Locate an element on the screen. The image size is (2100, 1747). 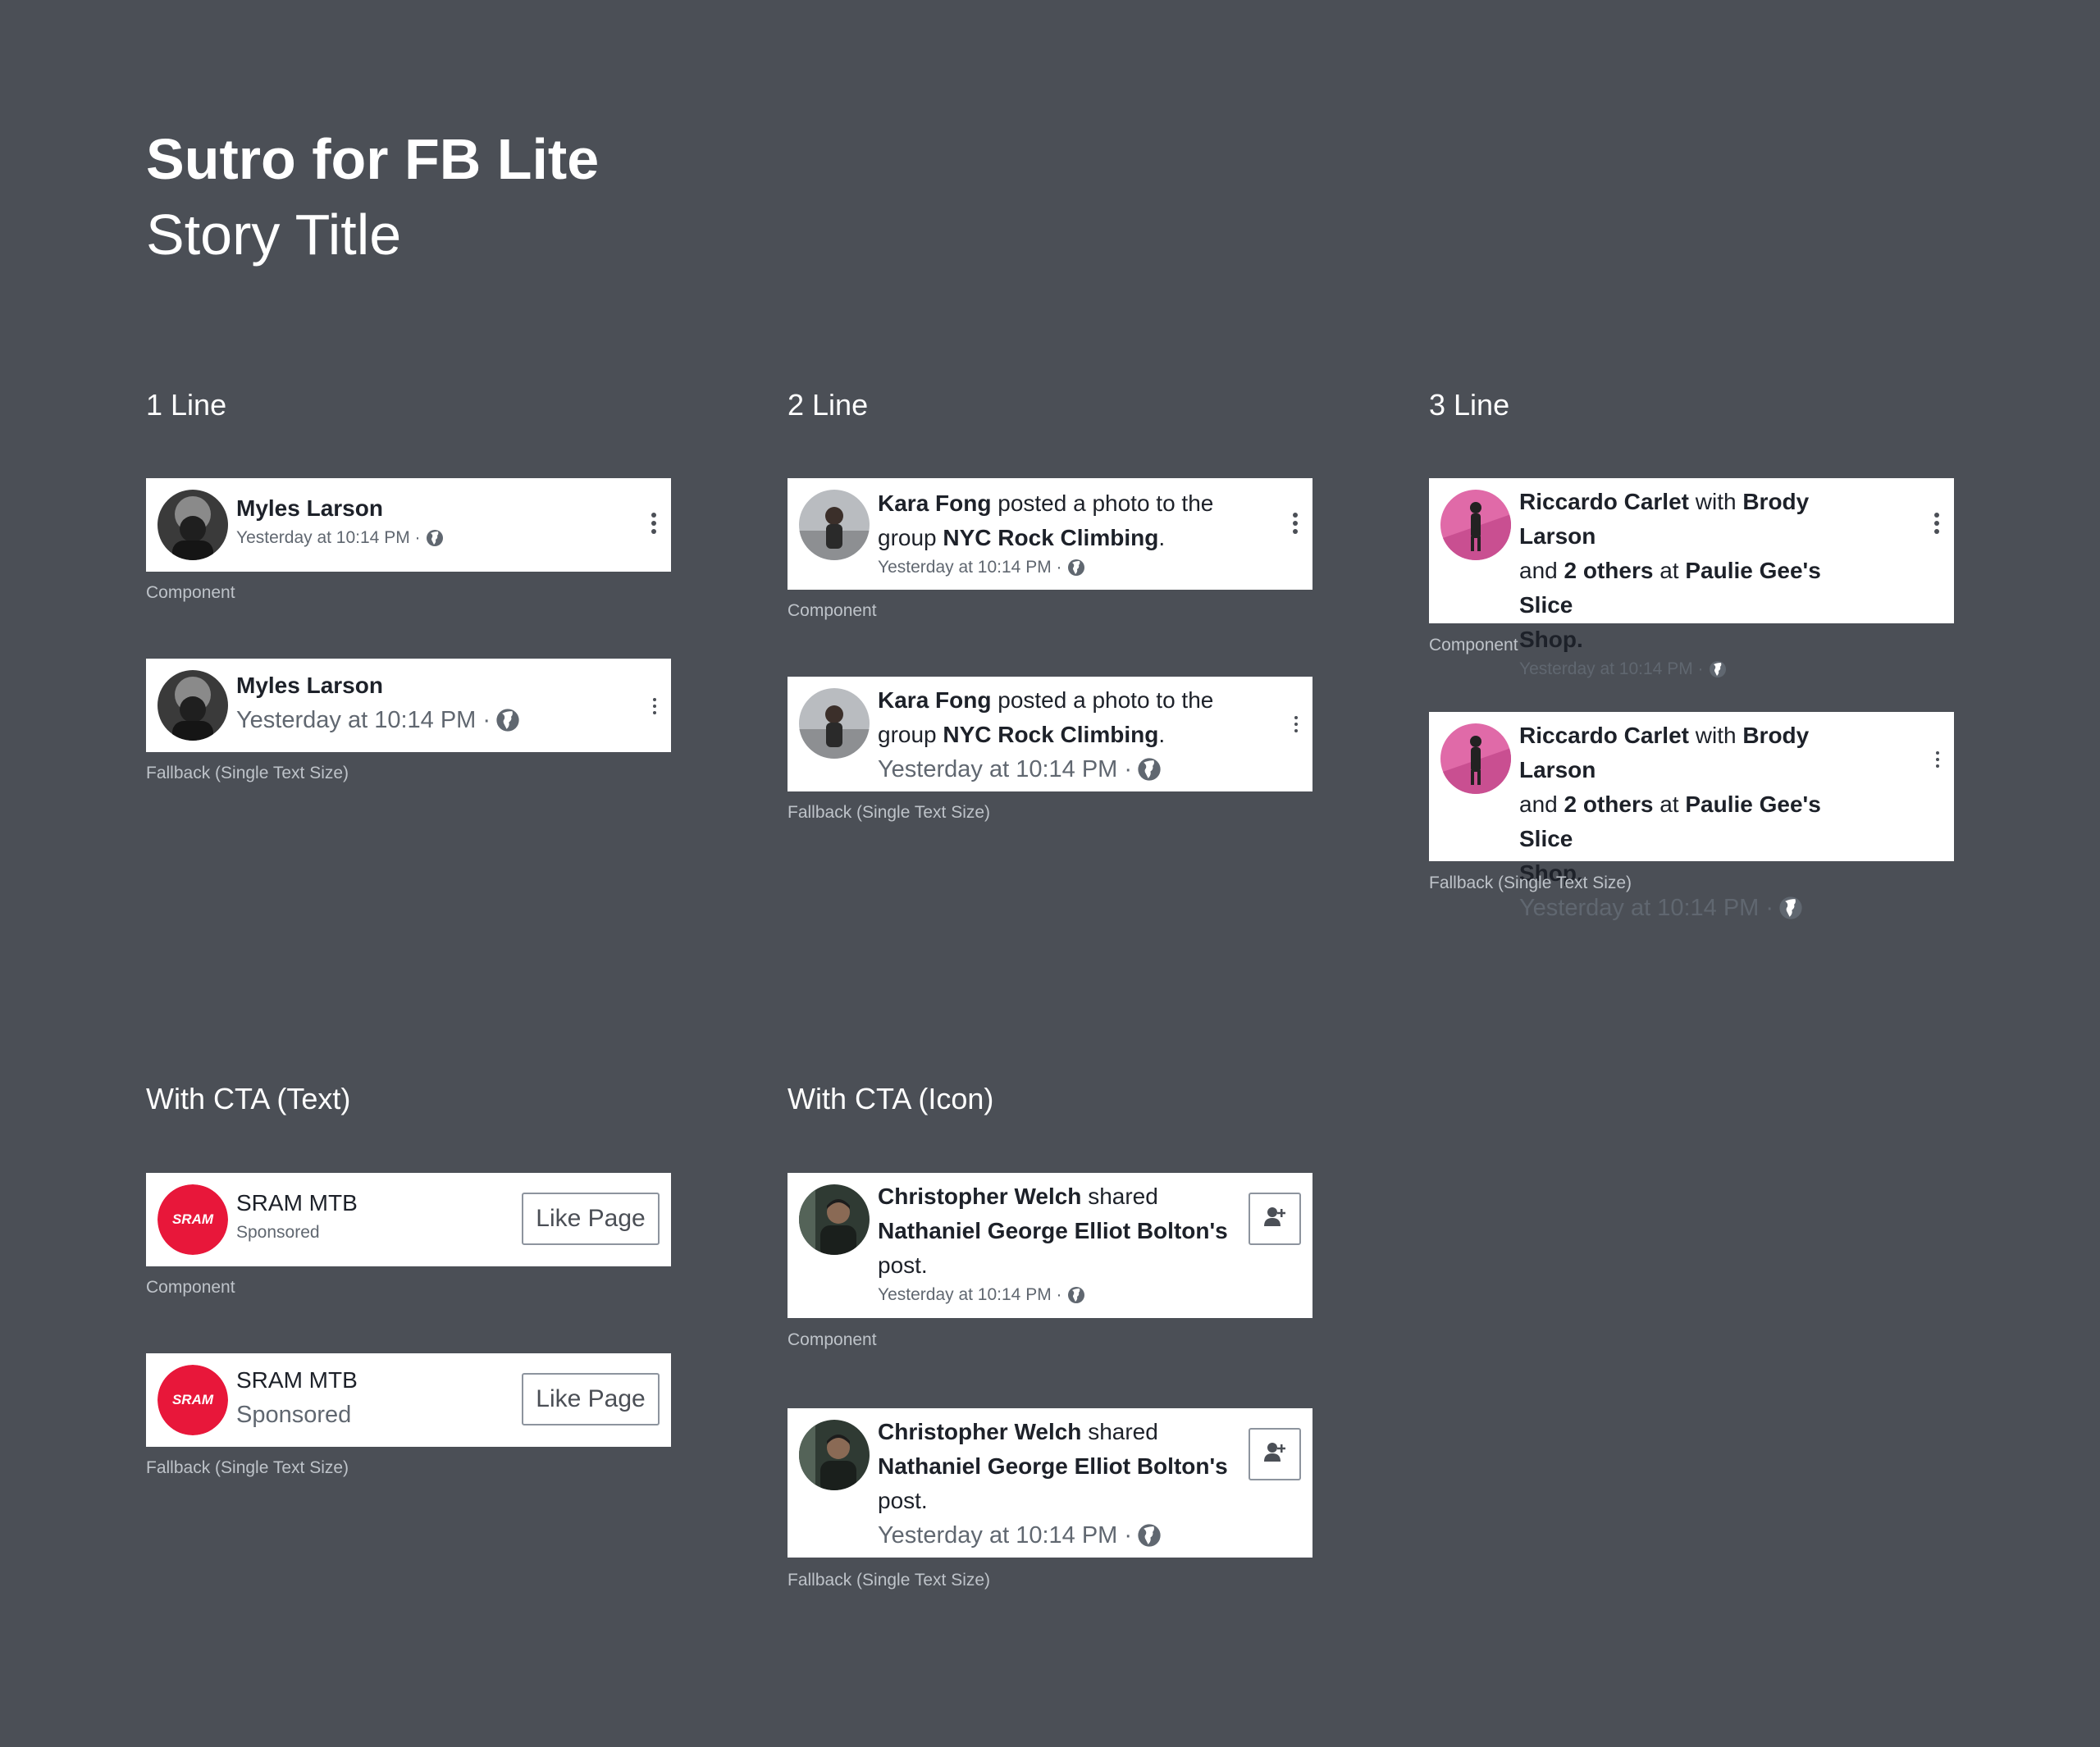
story-header-card-fallback: SRAM SRAM MTB Sponsored Like Page is located at coordinates (409, 1400).